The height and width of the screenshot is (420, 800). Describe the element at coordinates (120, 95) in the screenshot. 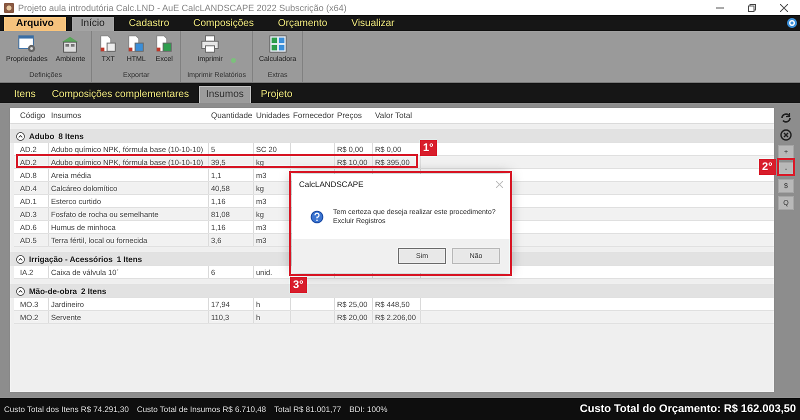

I see `tab: Composições complementares` at that location.